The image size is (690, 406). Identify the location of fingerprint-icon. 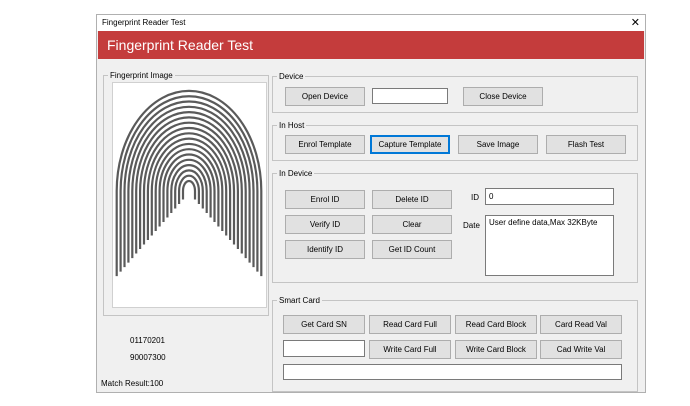
(189, 183).